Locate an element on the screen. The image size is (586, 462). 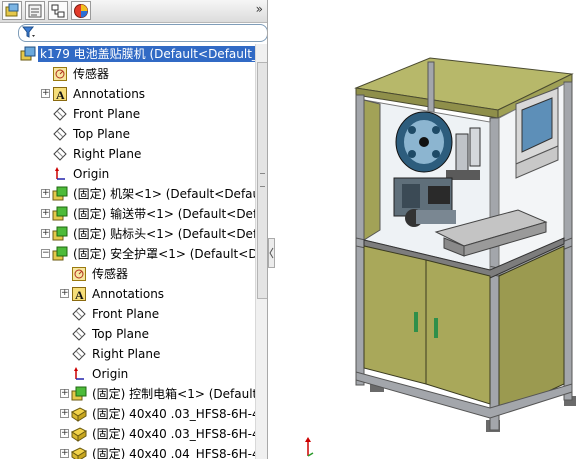
vertical-scrollbar is located at coordinates (261, 251).